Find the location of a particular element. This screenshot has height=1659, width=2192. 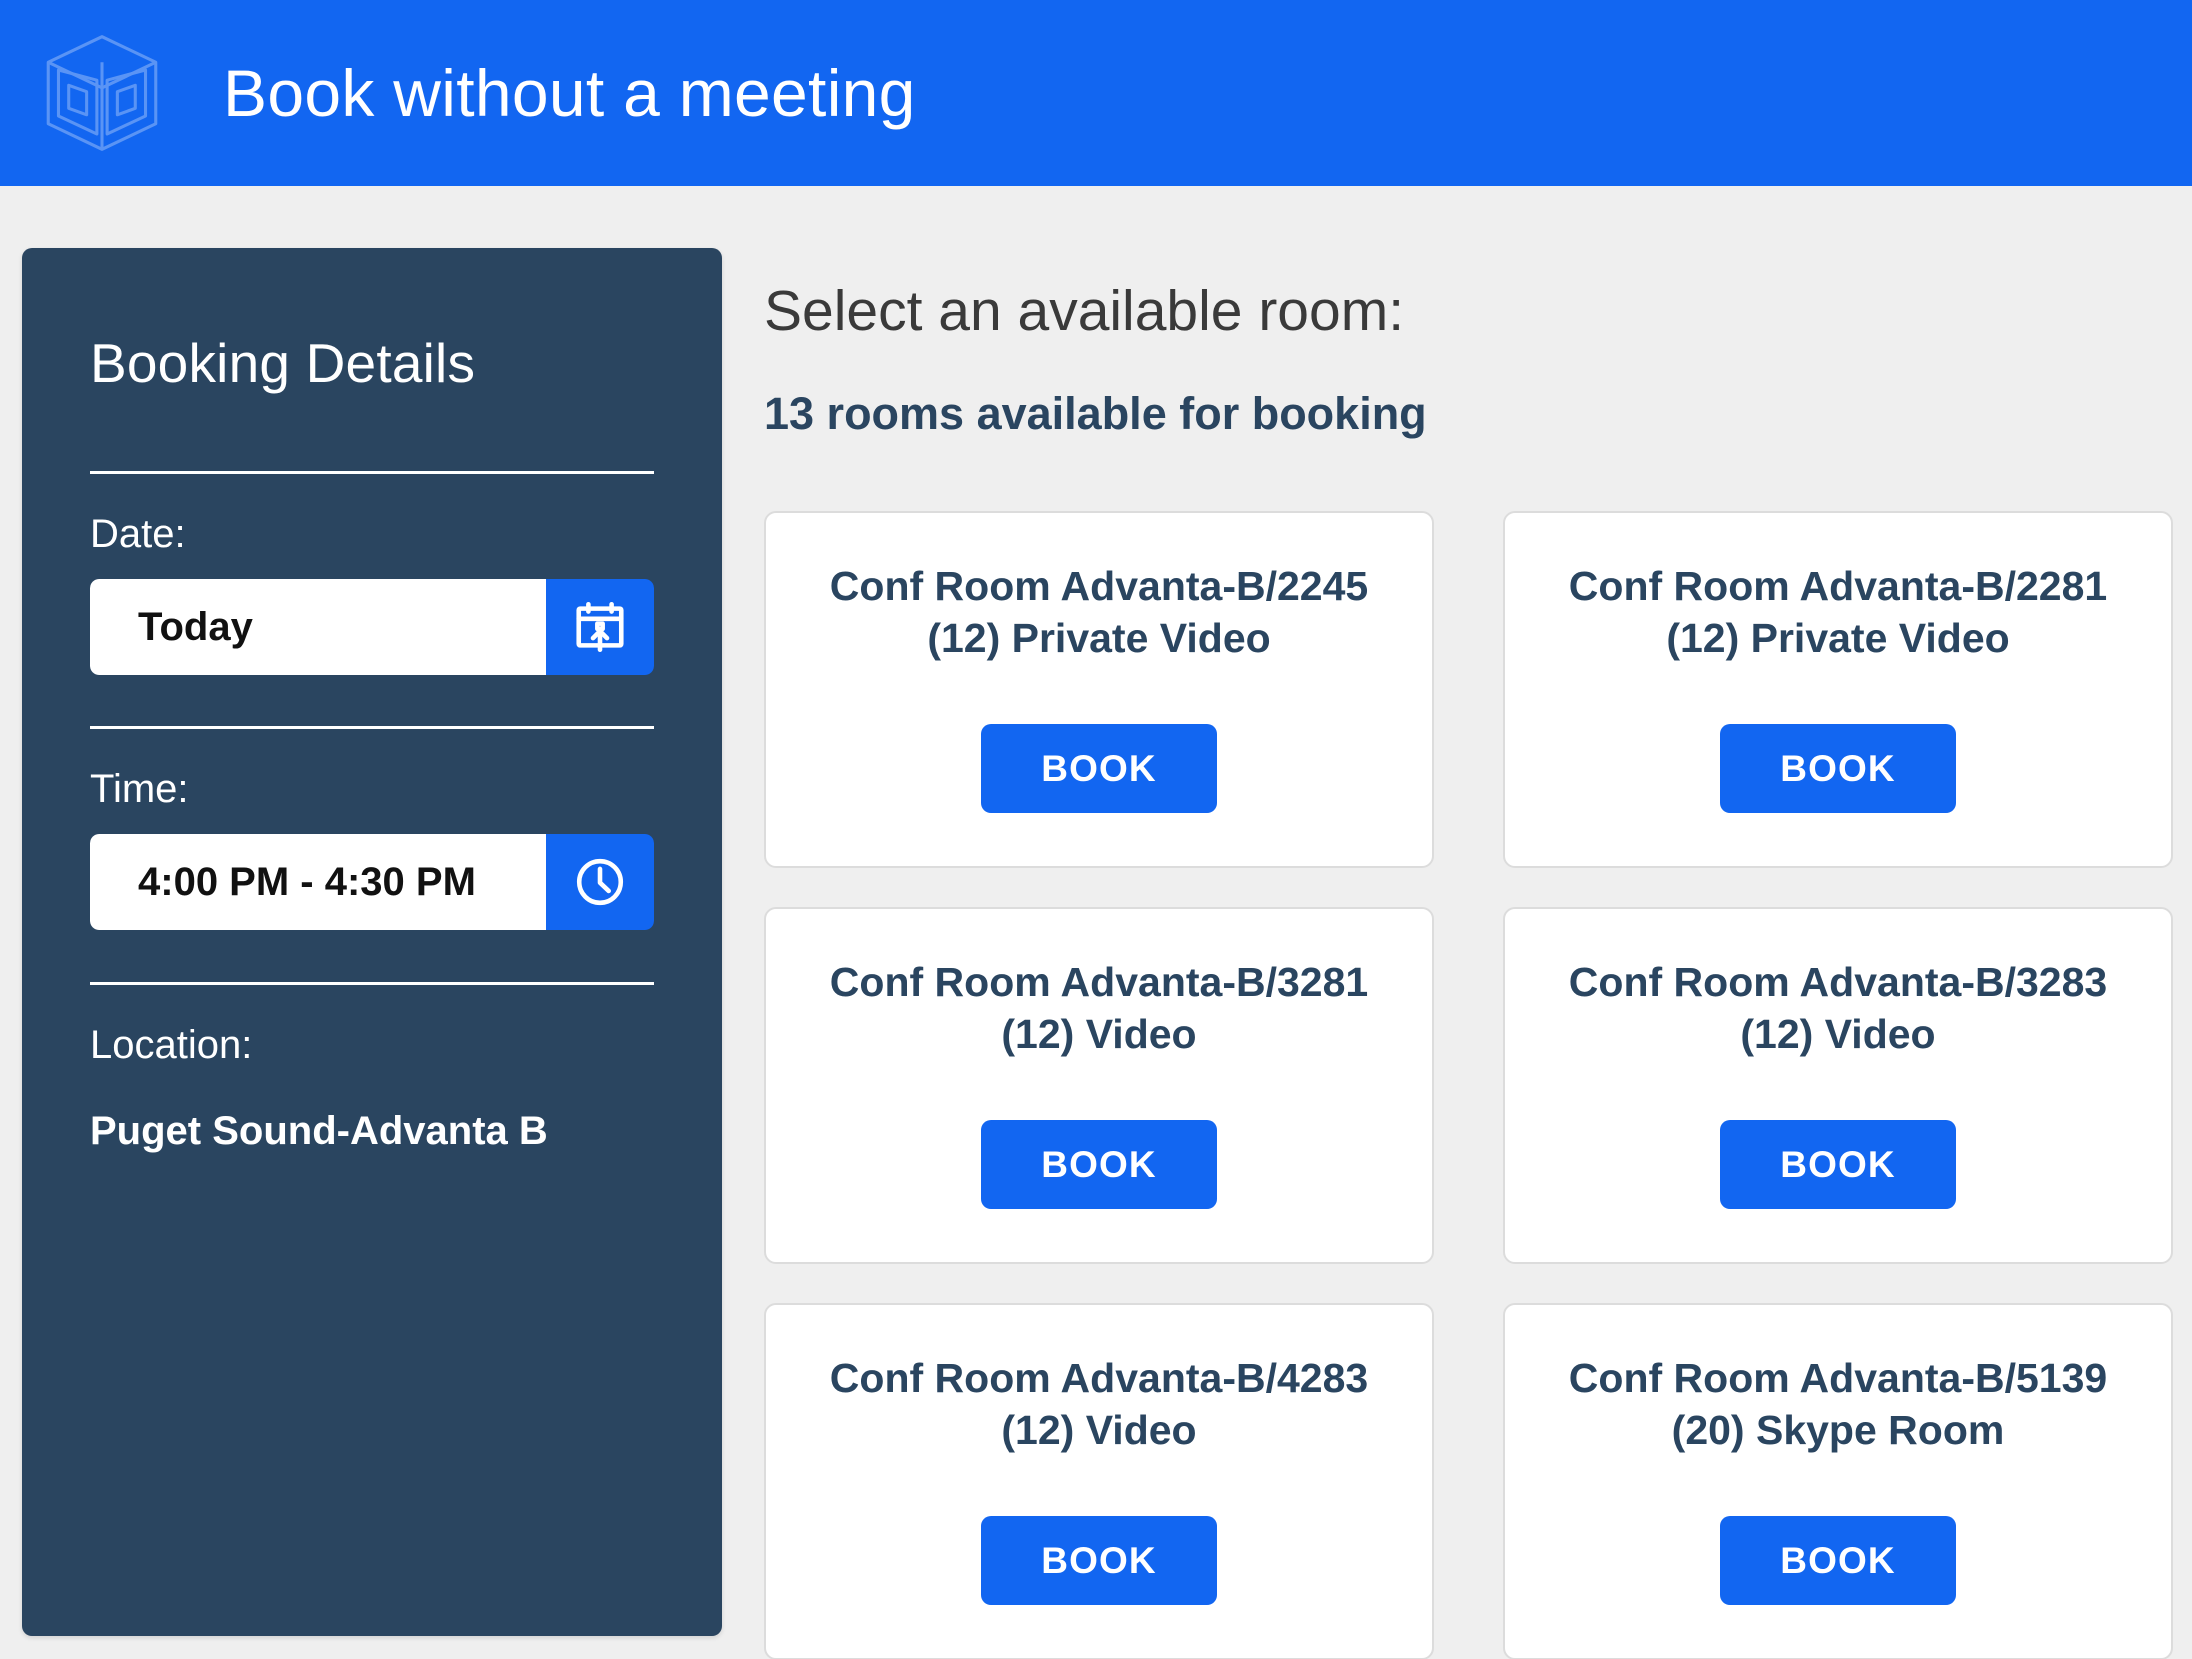

location-label: Location: is located at coordinates (171, 1045).